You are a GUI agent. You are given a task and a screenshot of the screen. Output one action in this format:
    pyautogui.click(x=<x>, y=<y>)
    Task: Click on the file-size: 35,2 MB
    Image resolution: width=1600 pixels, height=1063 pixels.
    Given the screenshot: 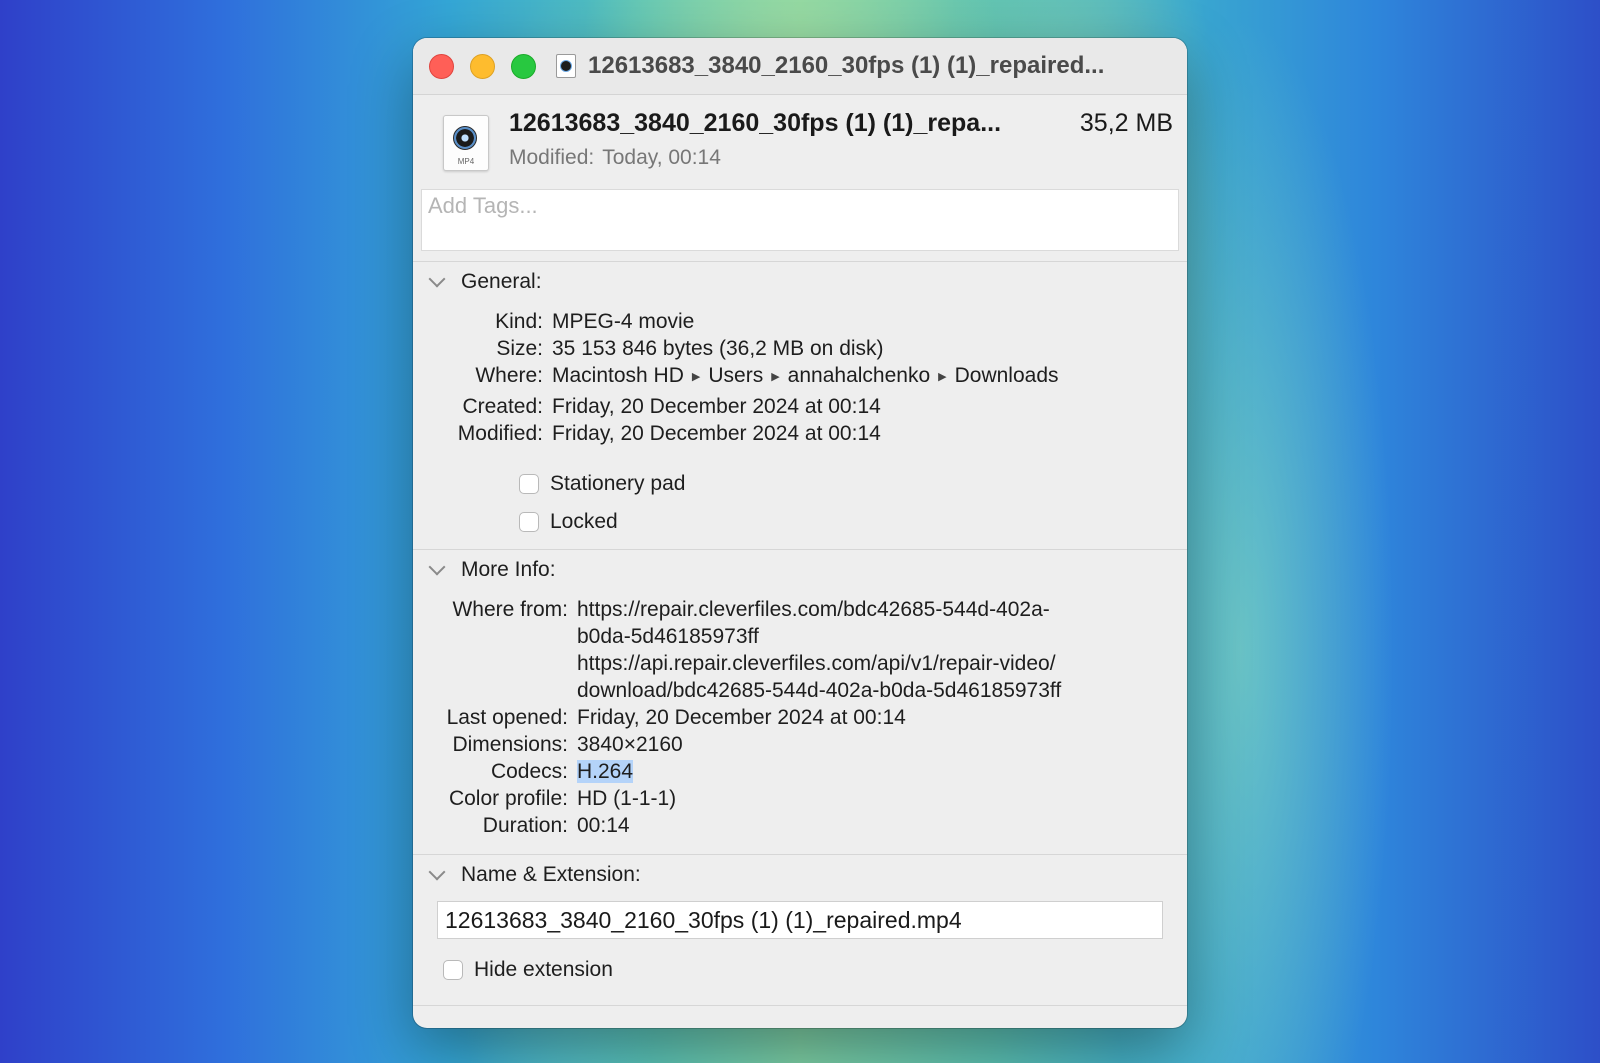 What is the action you would take?
    pyautogui.click(x=1126, y=123)
    